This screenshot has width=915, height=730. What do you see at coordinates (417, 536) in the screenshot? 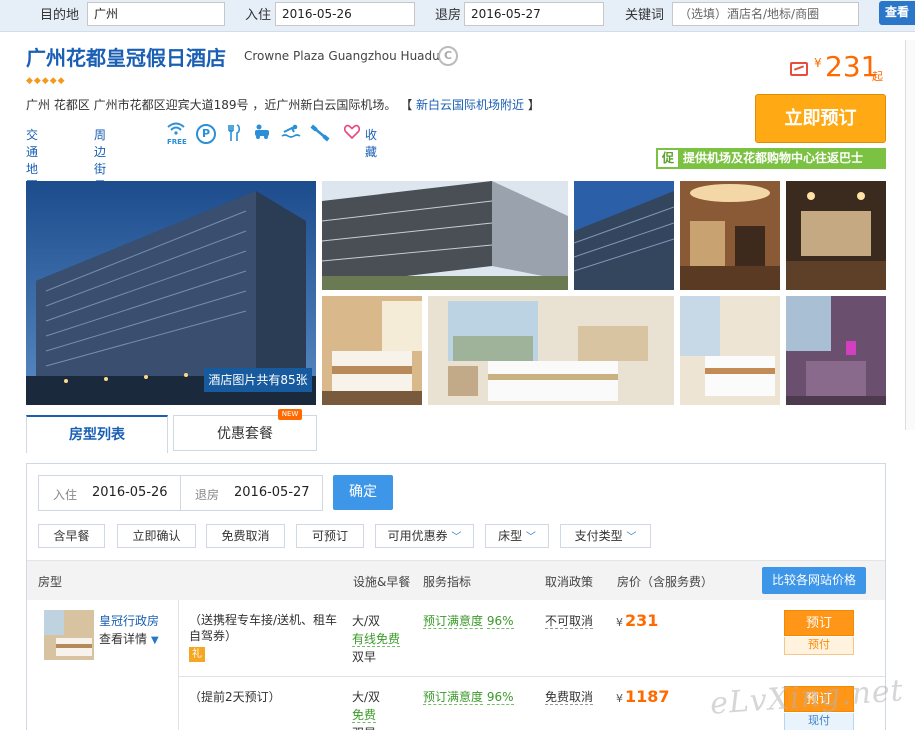
I see `filter-coupon-label: 可用优惠券` at bounding box center [417, 536].